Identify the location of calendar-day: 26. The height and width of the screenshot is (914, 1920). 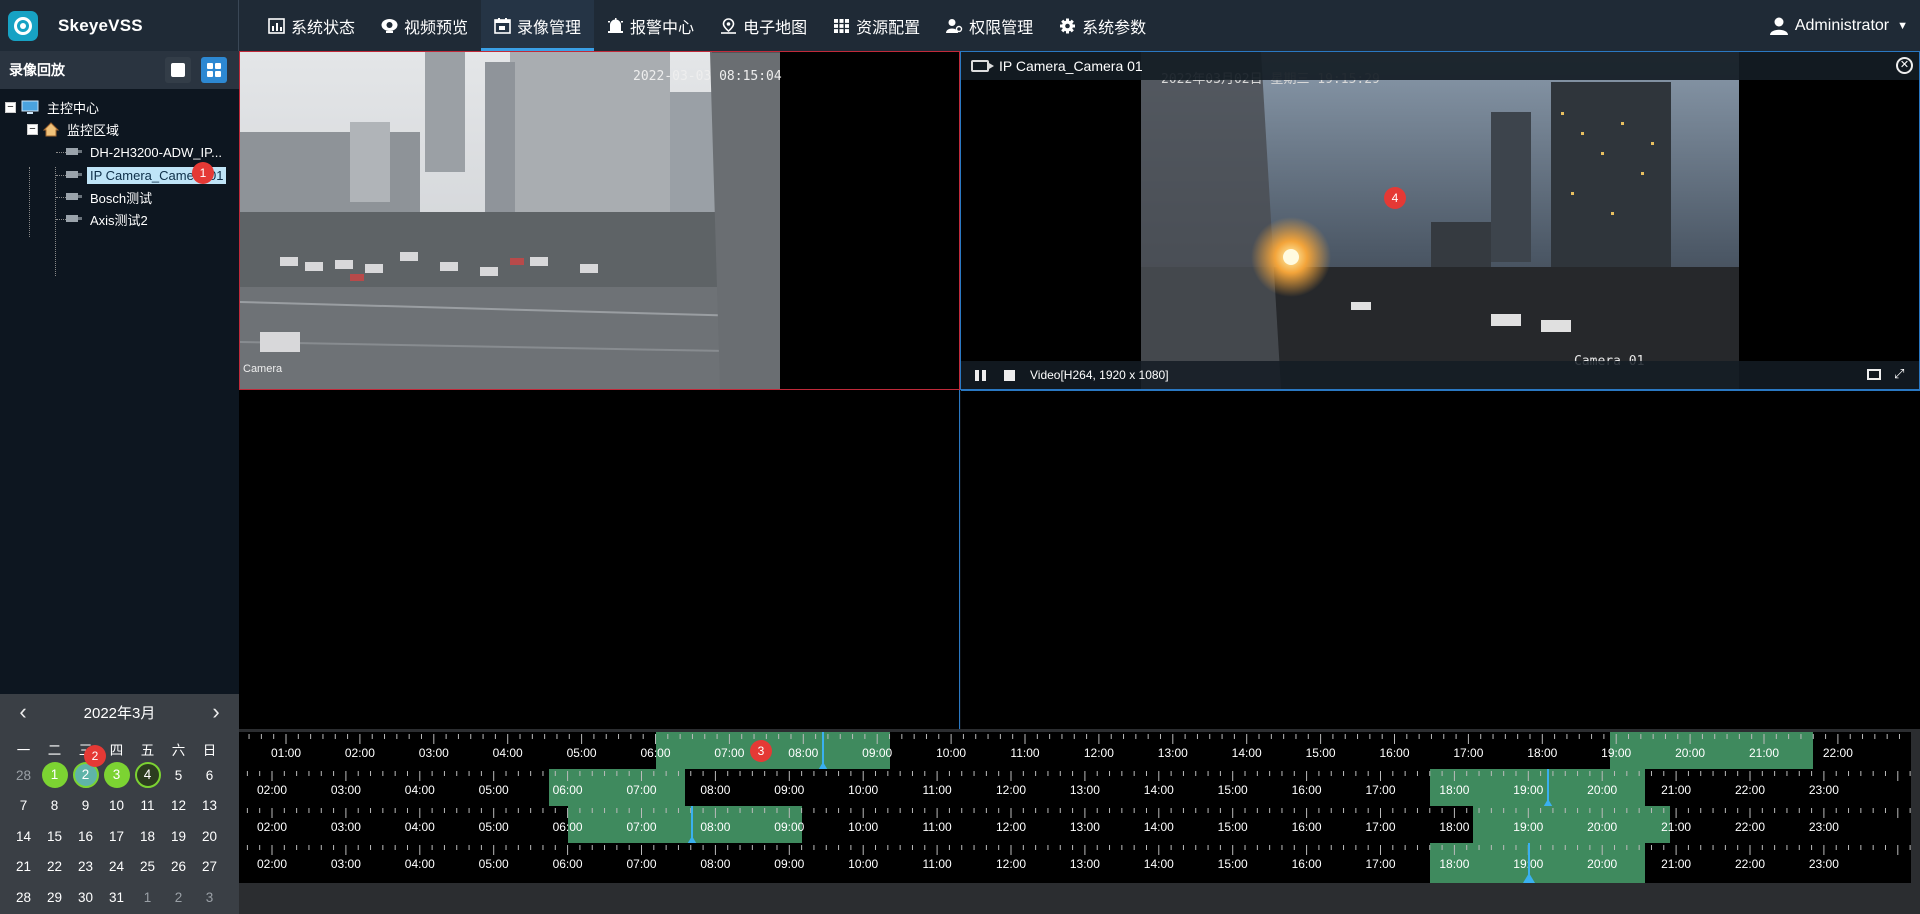
(178, 866).